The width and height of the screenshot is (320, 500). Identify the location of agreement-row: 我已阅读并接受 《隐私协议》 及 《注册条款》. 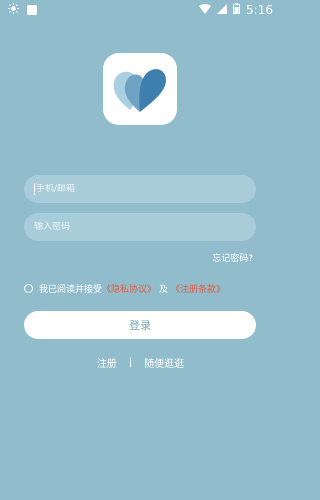
(124, 288).